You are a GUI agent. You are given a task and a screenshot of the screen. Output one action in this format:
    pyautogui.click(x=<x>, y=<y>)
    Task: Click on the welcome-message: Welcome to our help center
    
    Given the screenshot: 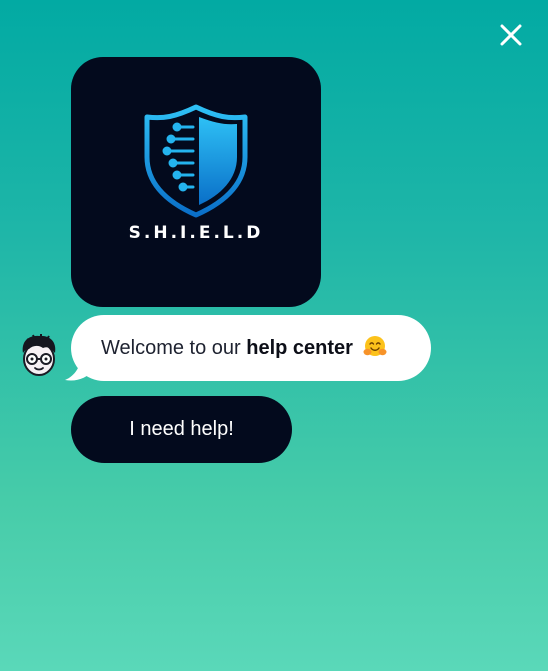 What is the action you would take?
    pyautogui.click(x=244, y=348)
    